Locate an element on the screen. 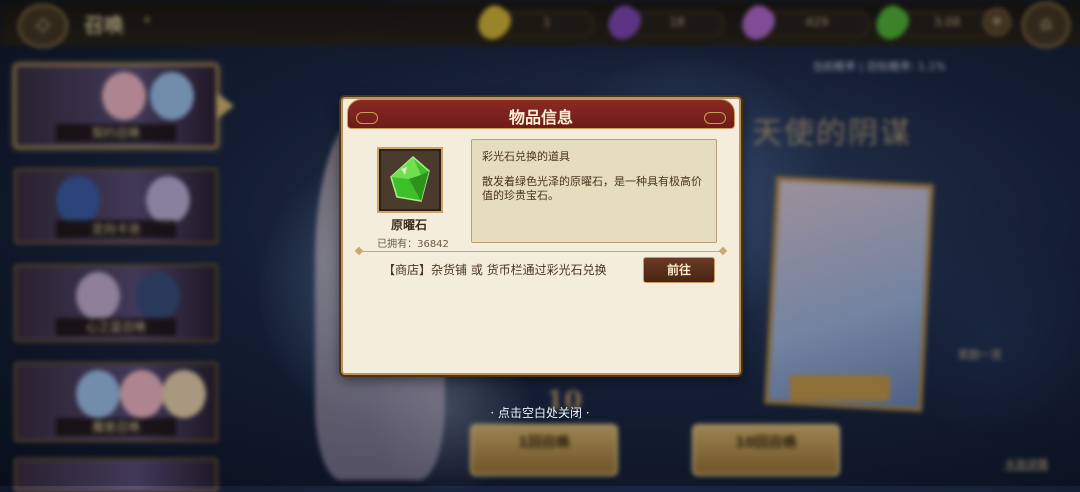  owned-label: 已拥有： is located at coordinates (397, 244).